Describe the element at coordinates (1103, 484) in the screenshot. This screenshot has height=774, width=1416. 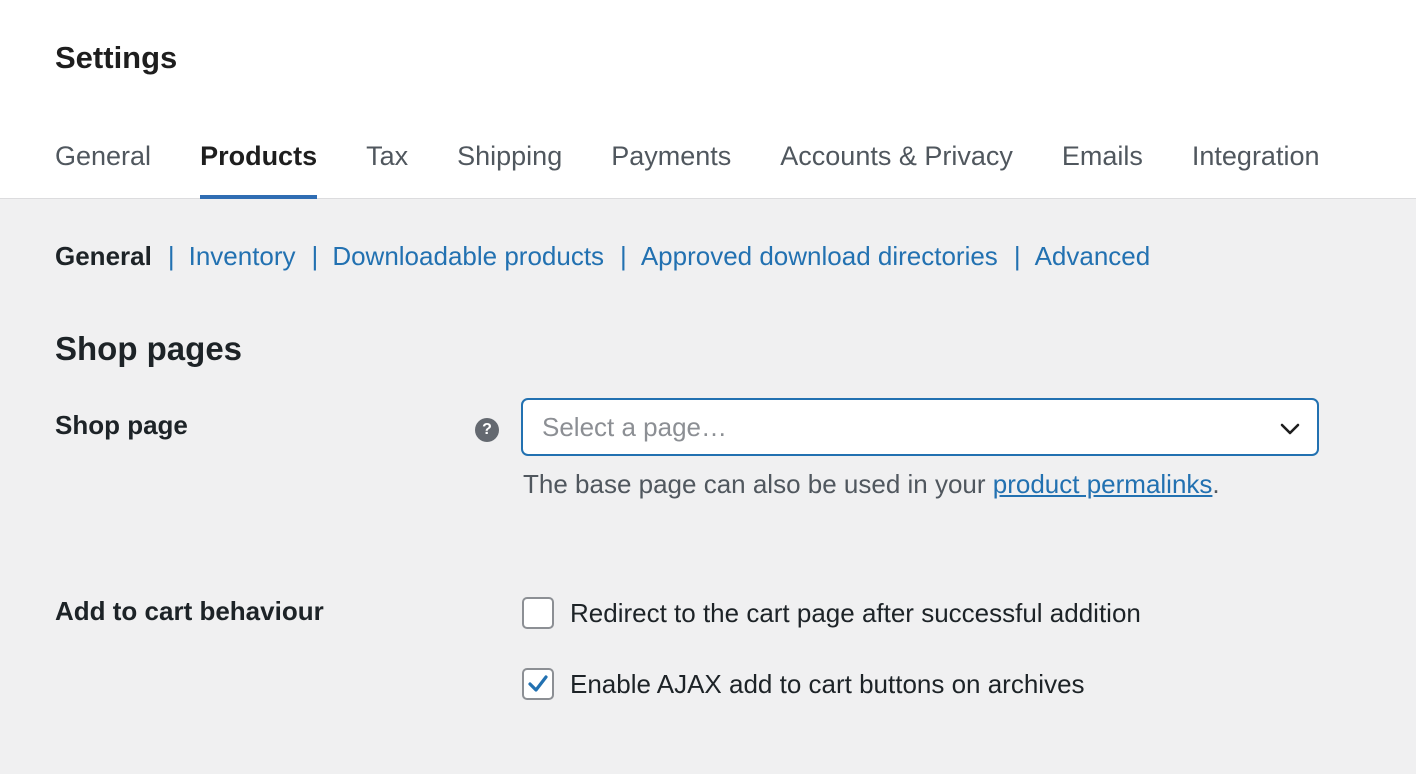
I see `product-permalinks-link: product permalinks` at that location.